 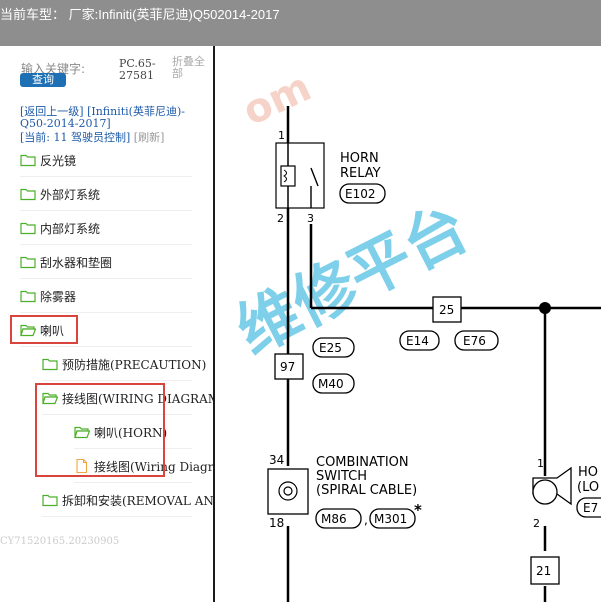 I want to click on tree-item: 内部灯系统, so click(x=60, y=228).